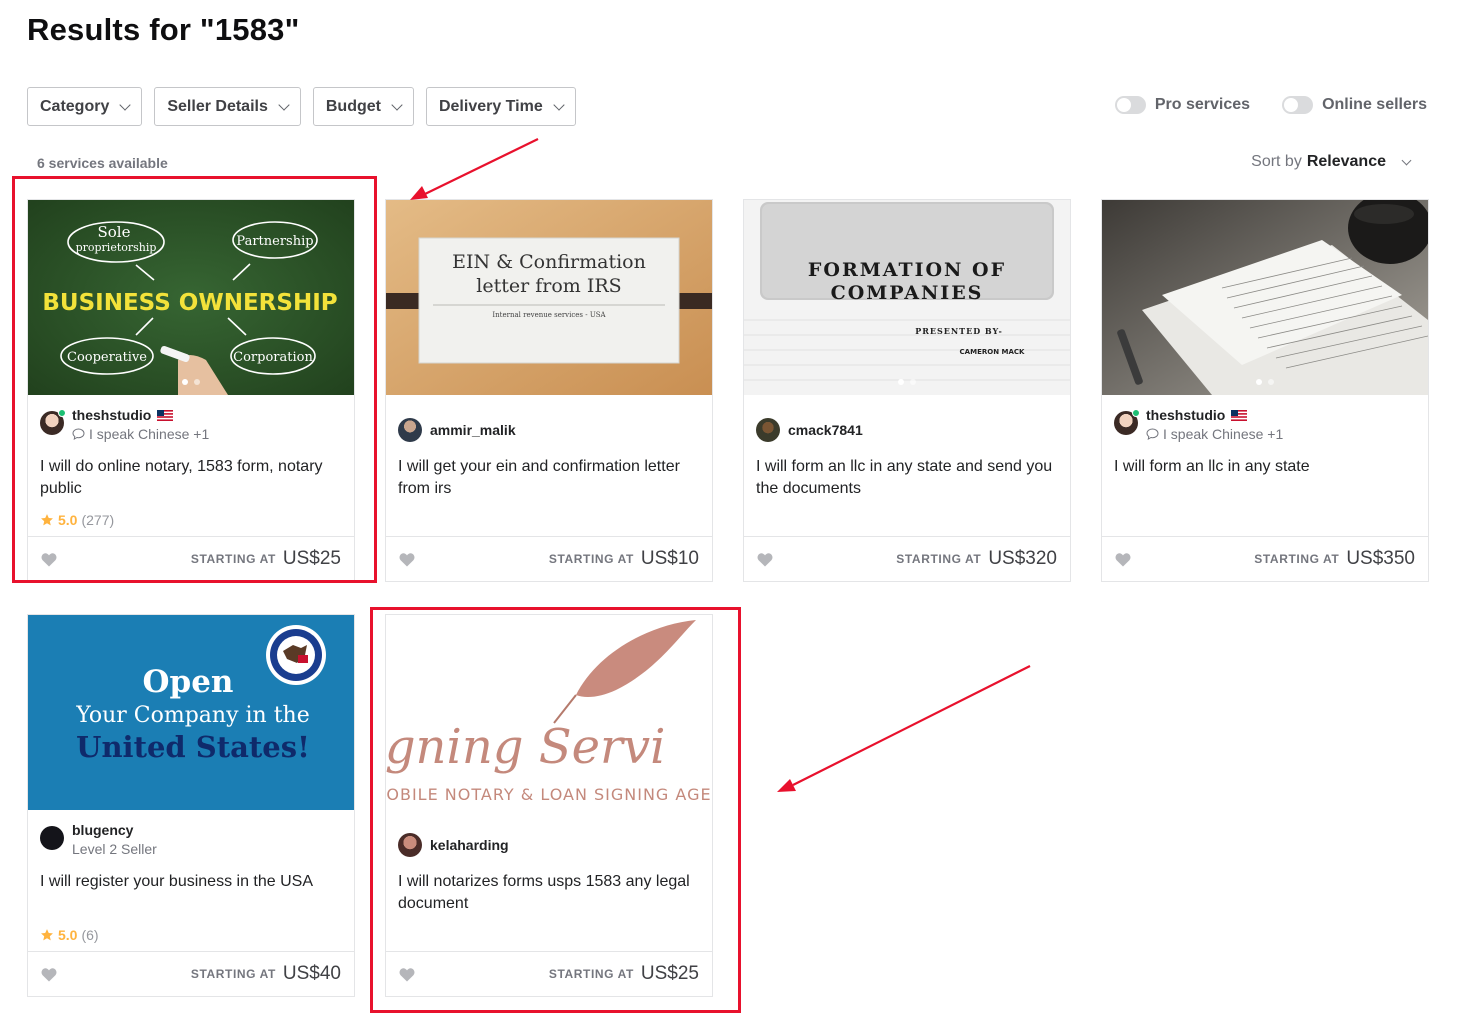 Image resolution: width=1468 pixels, height=1019 pixels. Describe the element at coordinates (102, 163) in the screenshot. I see `results-count: 6 services available` at that location.